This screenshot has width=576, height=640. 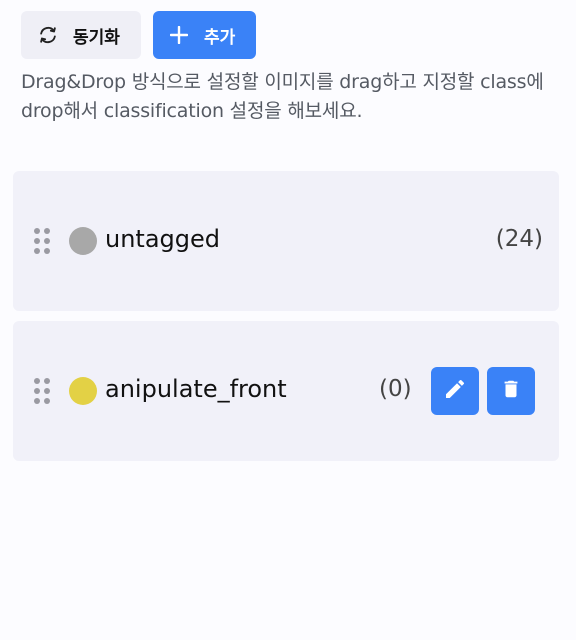 I want to click on class-name: anipulate_front, so click(x=196, y=389).